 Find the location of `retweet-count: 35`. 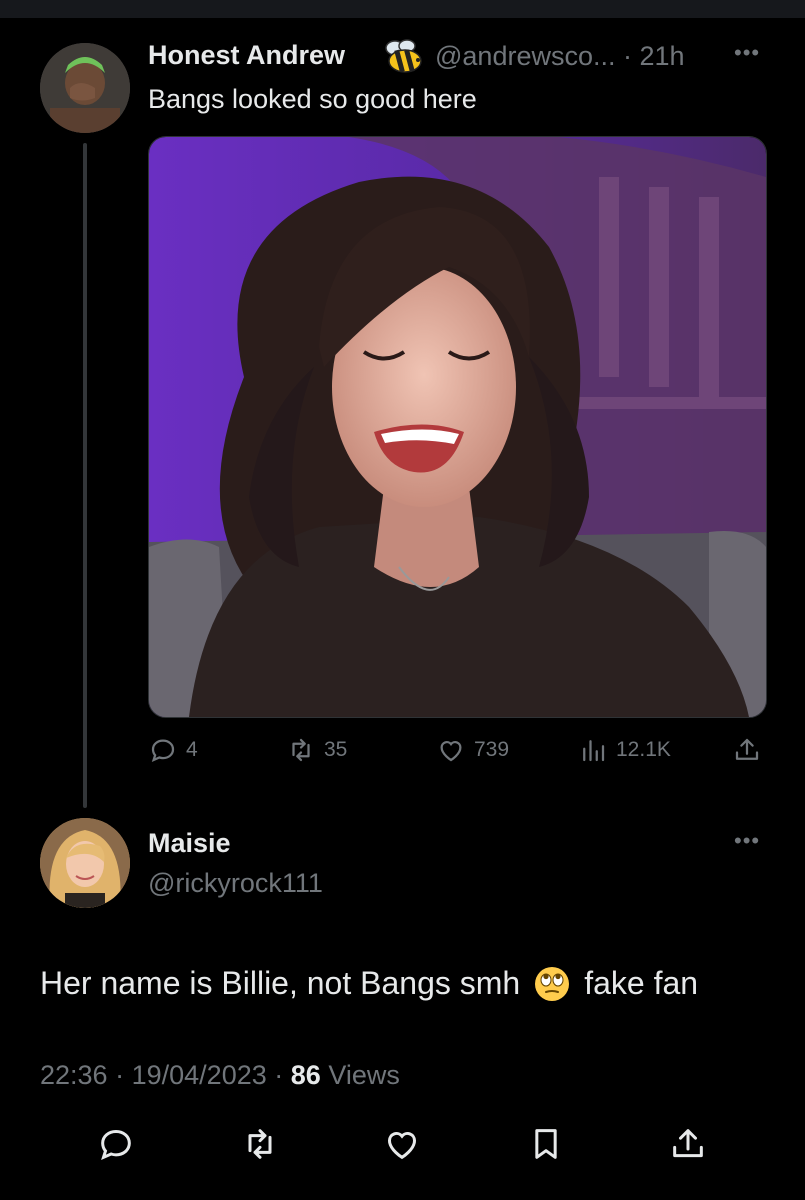

retweet-count: 35 is located at coordinates (336, 749).